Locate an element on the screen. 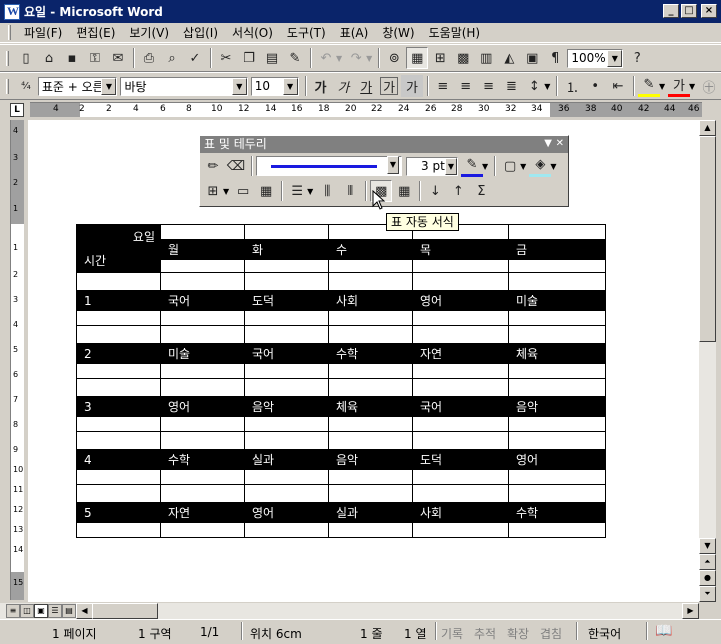 Image resolution: width=721 pixels, height=644 pixels. bold-button: 가 is located at coordinates (321, 86).